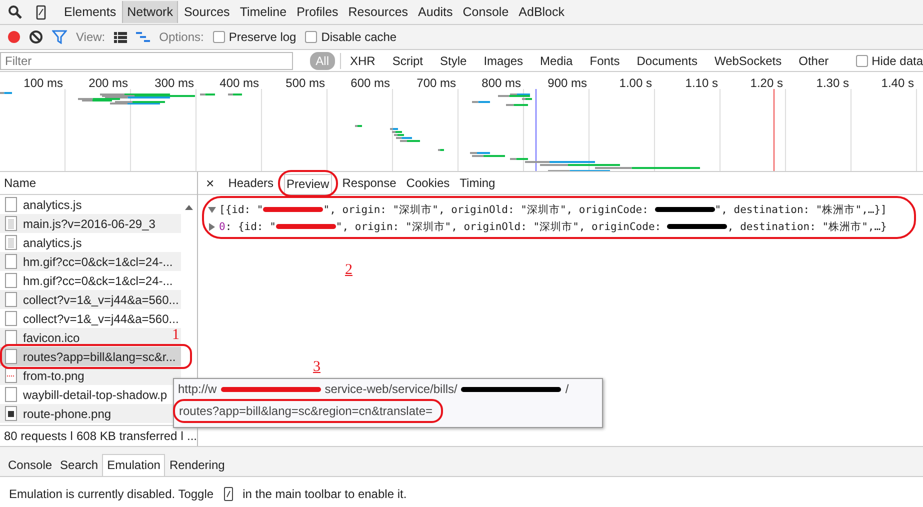  I want to click on tick-label: 500 ms, so click(304, 83).